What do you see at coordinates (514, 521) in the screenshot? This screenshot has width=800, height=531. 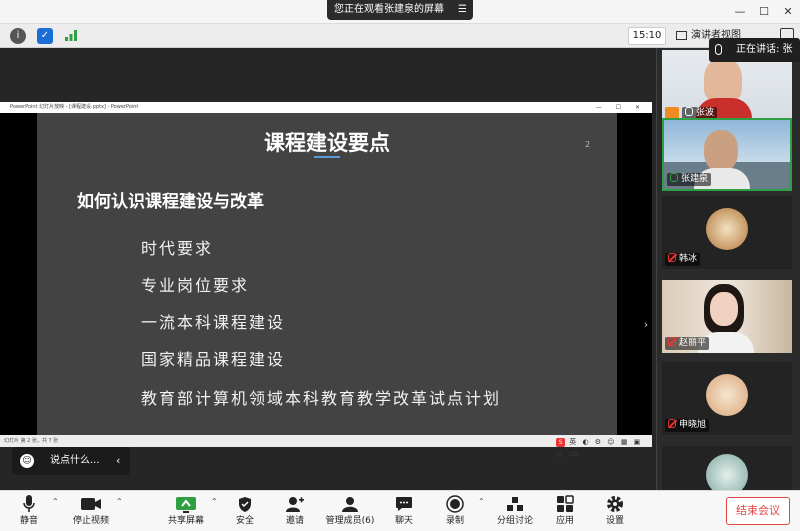 I see `breakout-label: 分组讨论` at bounding box center [514, 521].